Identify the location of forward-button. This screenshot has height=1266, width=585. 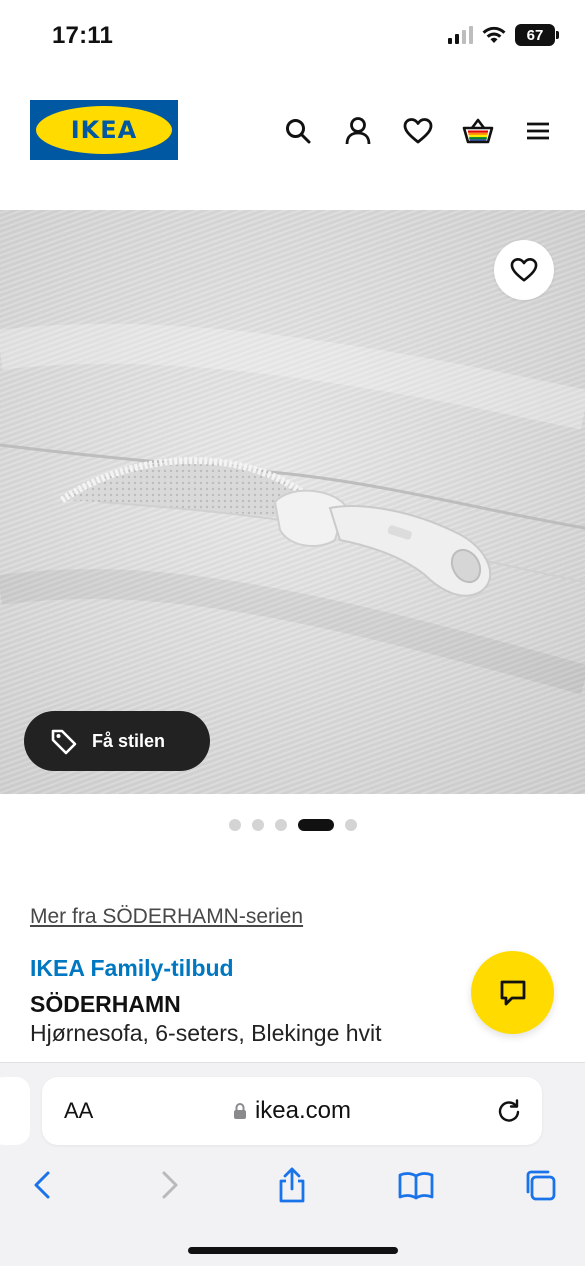
(170, 1185).